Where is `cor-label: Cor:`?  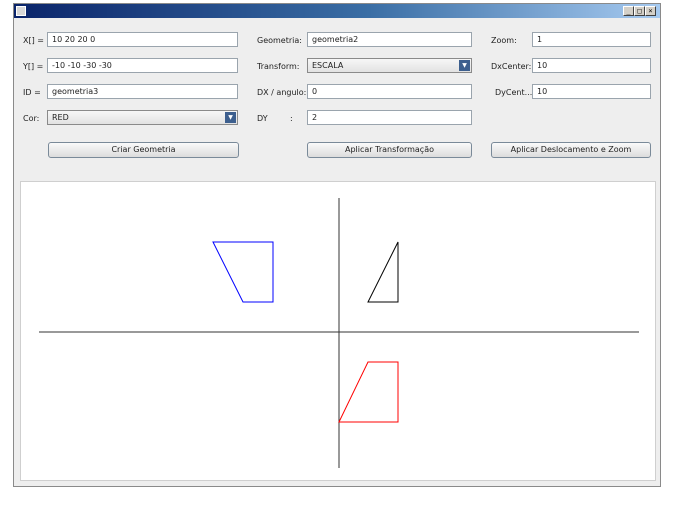 cor-label: Cor: is located at coordinates (31, 118).